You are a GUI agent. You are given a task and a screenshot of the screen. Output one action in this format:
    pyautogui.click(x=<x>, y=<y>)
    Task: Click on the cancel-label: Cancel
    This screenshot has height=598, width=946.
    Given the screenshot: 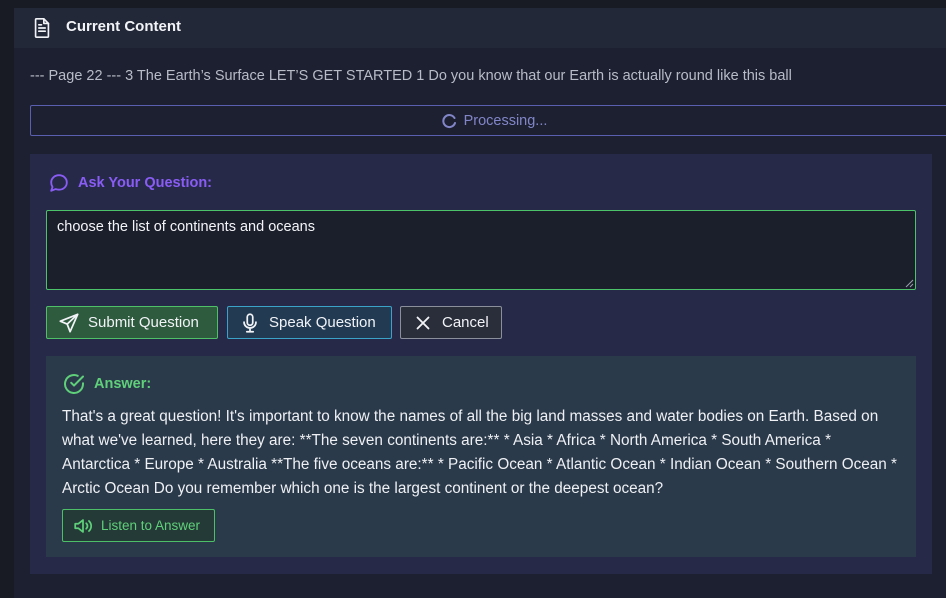 What is the action you would take?
    pyautogui.click(x=465, y=322)
    